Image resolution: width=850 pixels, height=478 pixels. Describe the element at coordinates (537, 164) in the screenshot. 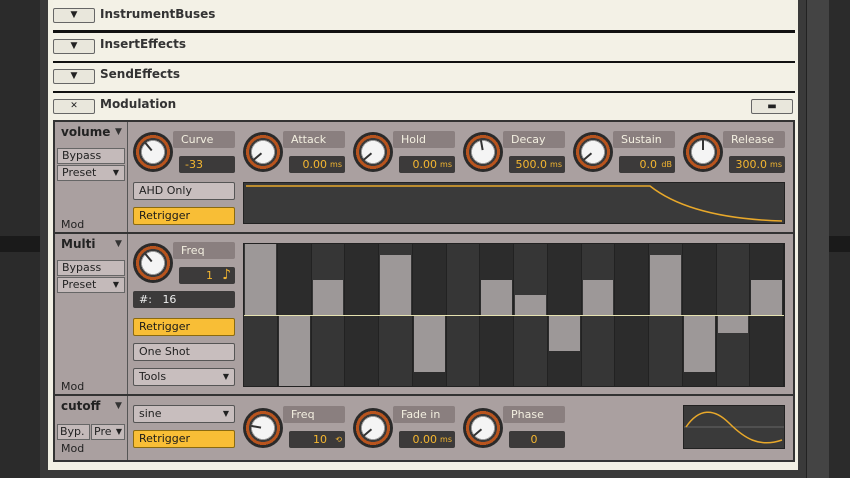

I see `decay-value: 500.0 ms` at that location.